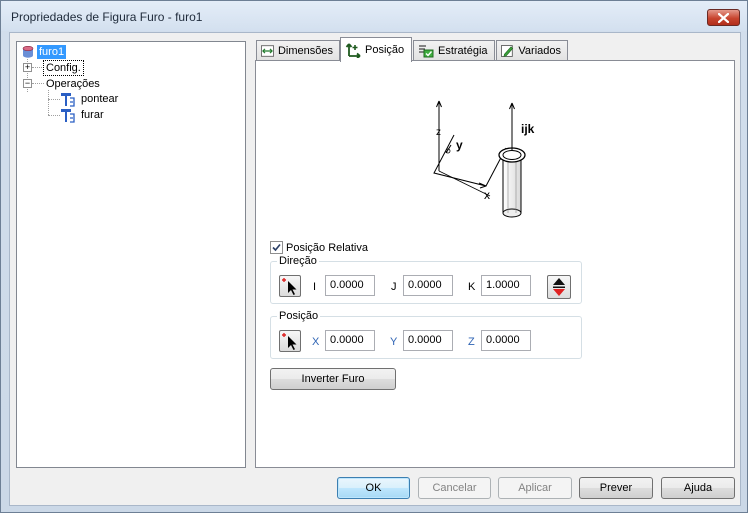  What do you see at coordinates (472, 287) in the screenshot?
I see `k-label: K` at bounding box center [472, 287].